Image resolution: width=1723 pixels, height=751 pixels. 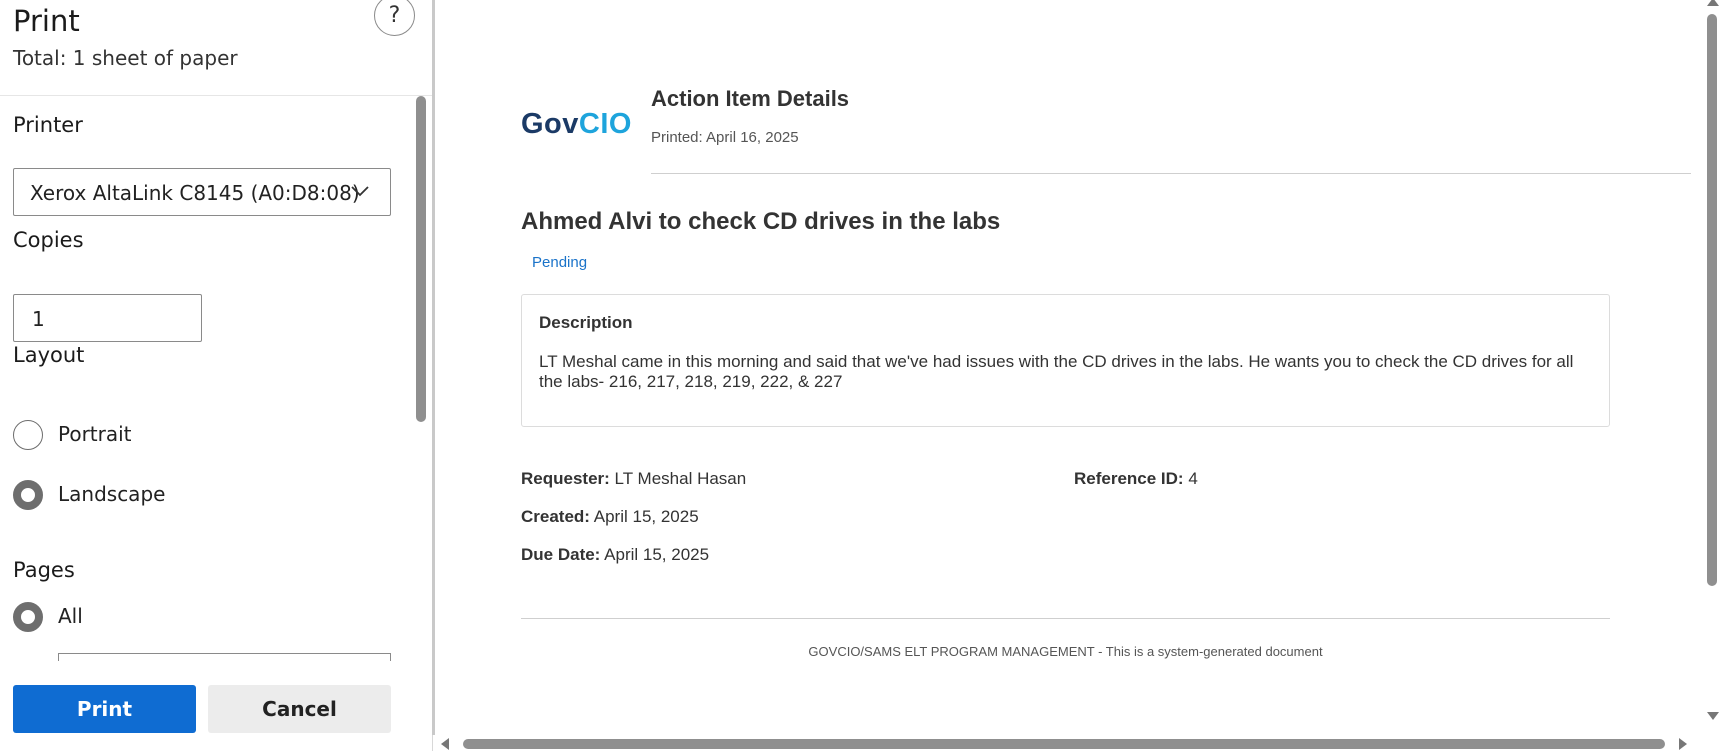 What do you see at coordinates (725, 137) in the screenshot?
I see `printed-date: Printed: April 16, 2025` at bounding box center [725, 137].